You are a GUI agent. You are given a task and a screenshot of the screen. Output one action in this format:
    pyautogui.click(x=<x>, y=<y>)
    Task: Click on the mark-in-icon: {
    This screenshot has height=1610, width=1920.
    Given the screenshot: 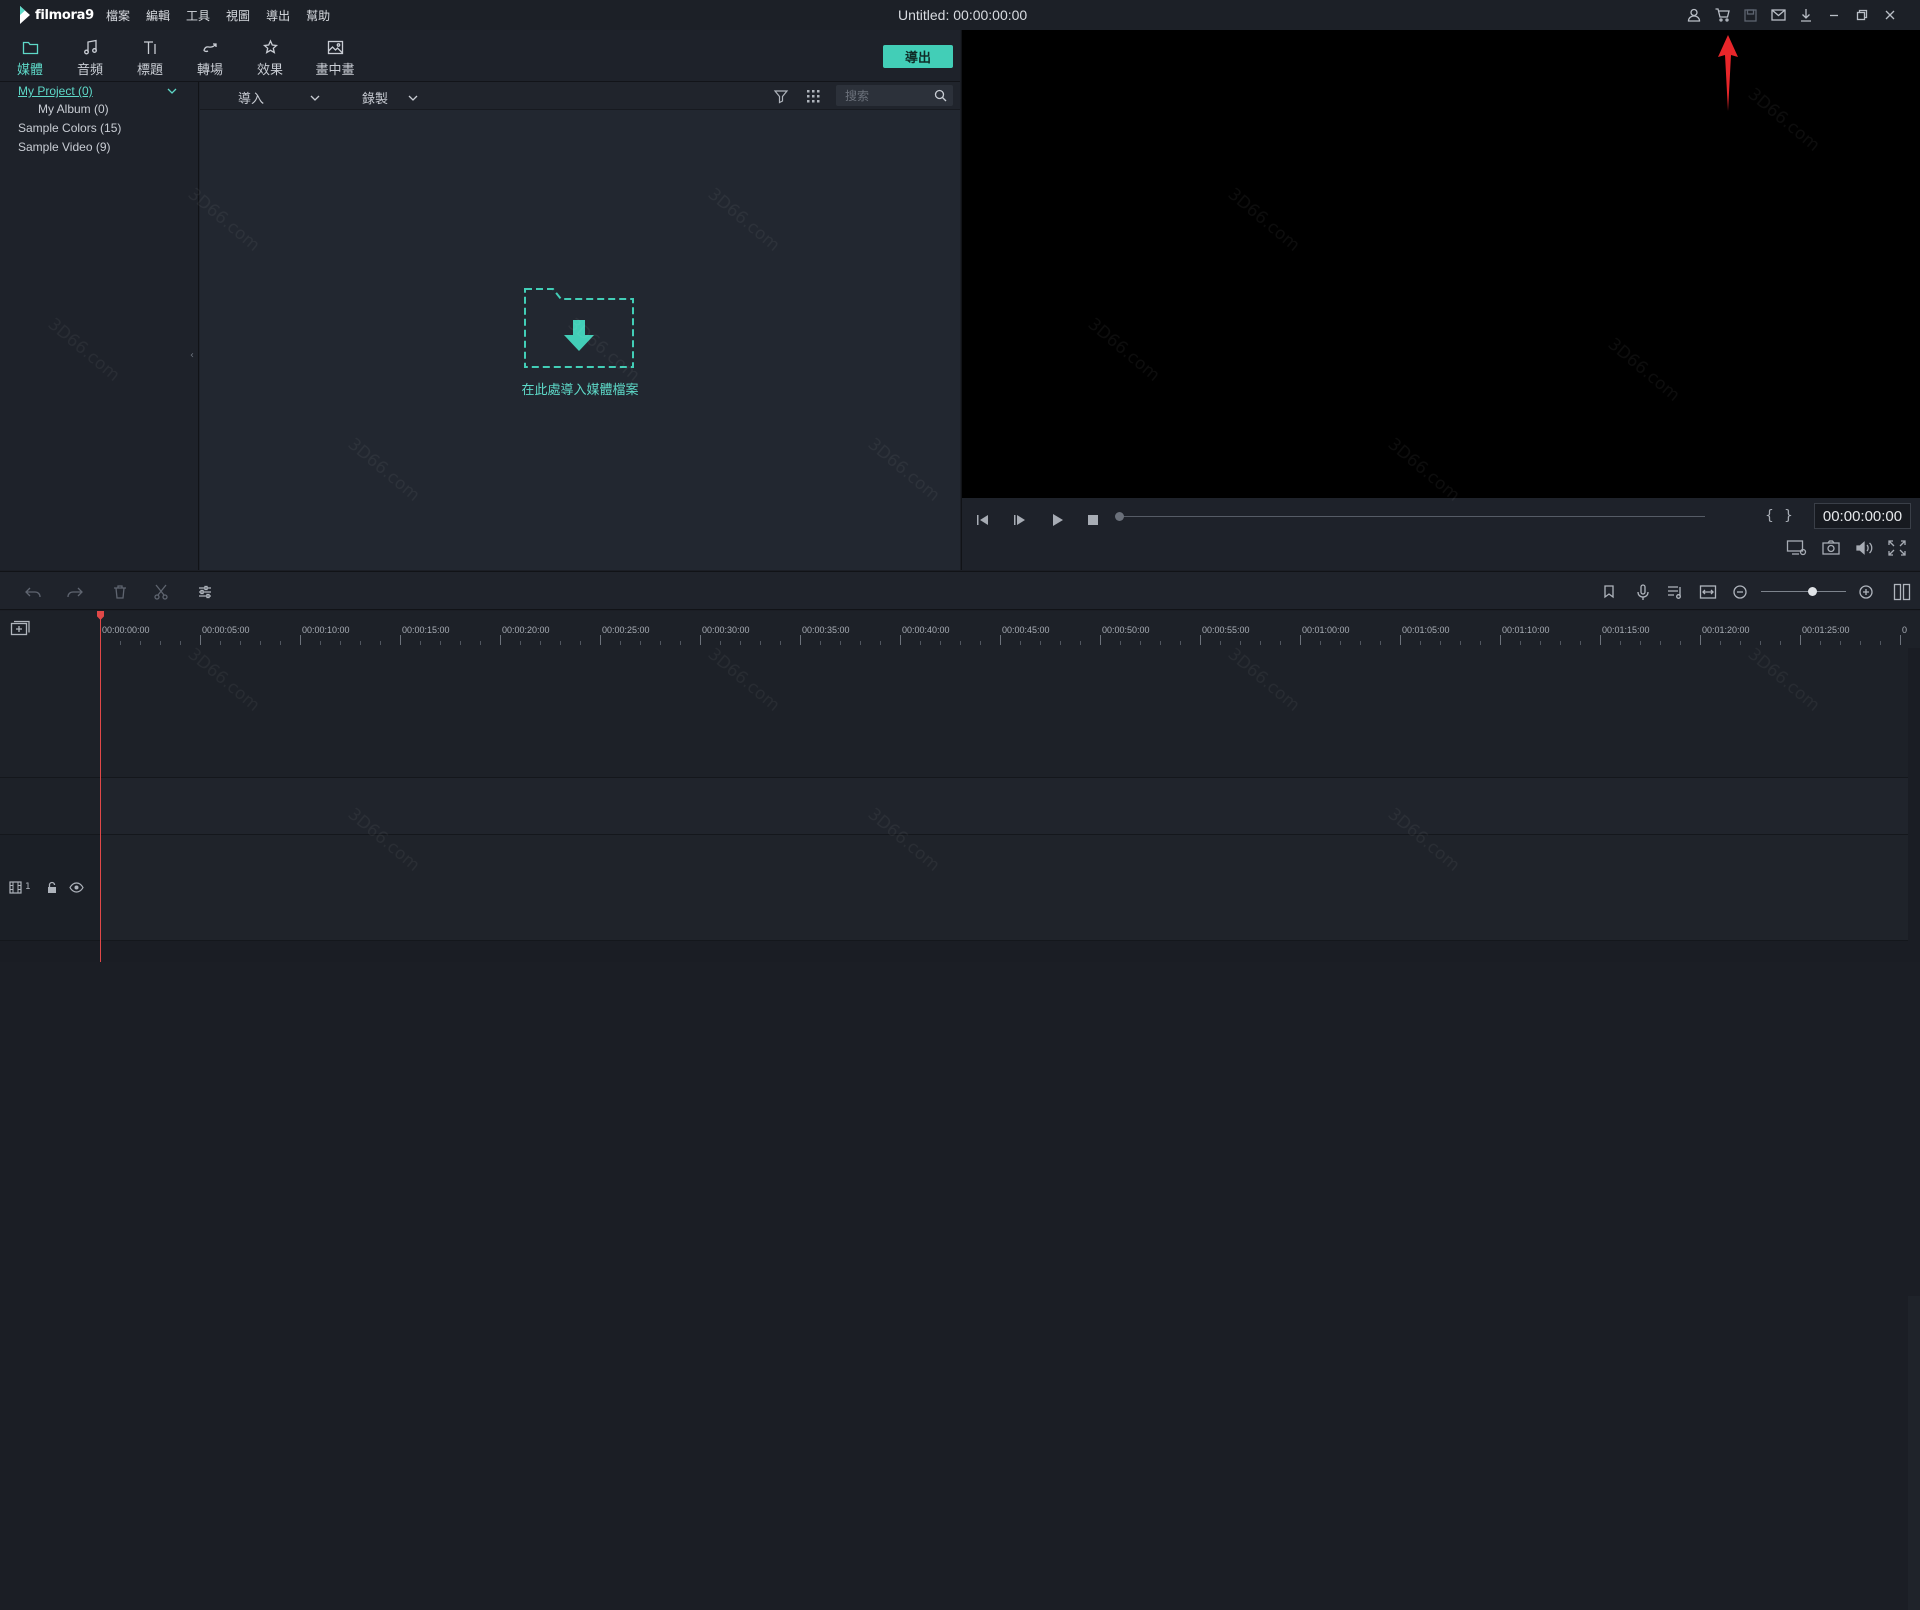 What is the action you would take?
    pyautogui.click(x=1769, y=516)
    